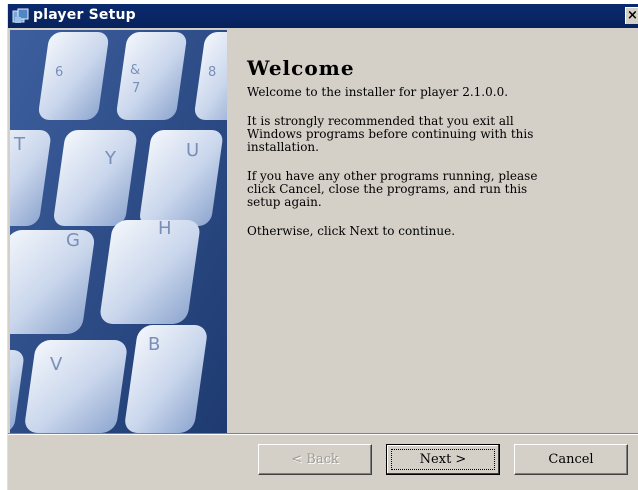 This screenshot has height=490, width=638. What do you see at coordinates (84, 15) in the screenshot?
I see `window-title: player Setup` at bounding box center [84, 15].